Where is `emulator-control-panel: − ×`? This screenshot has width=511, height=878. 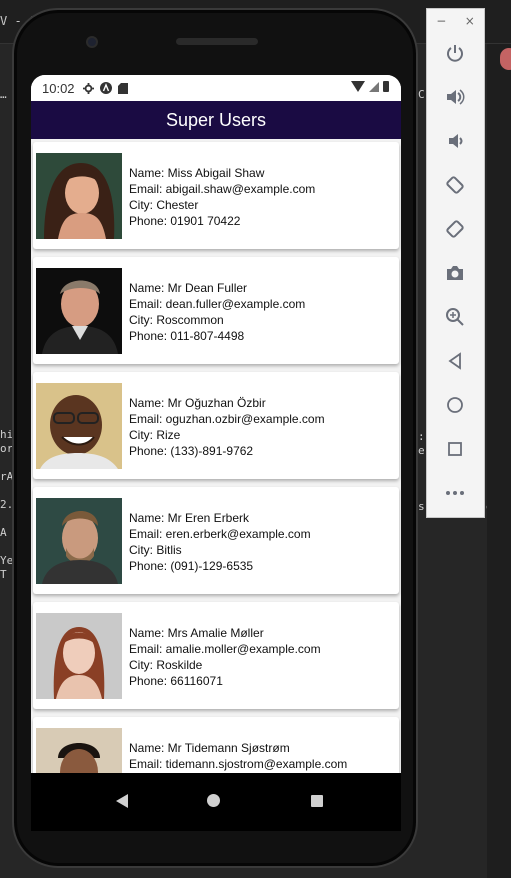
emulator-control-panel: − × is located at coordinates (455, 263).